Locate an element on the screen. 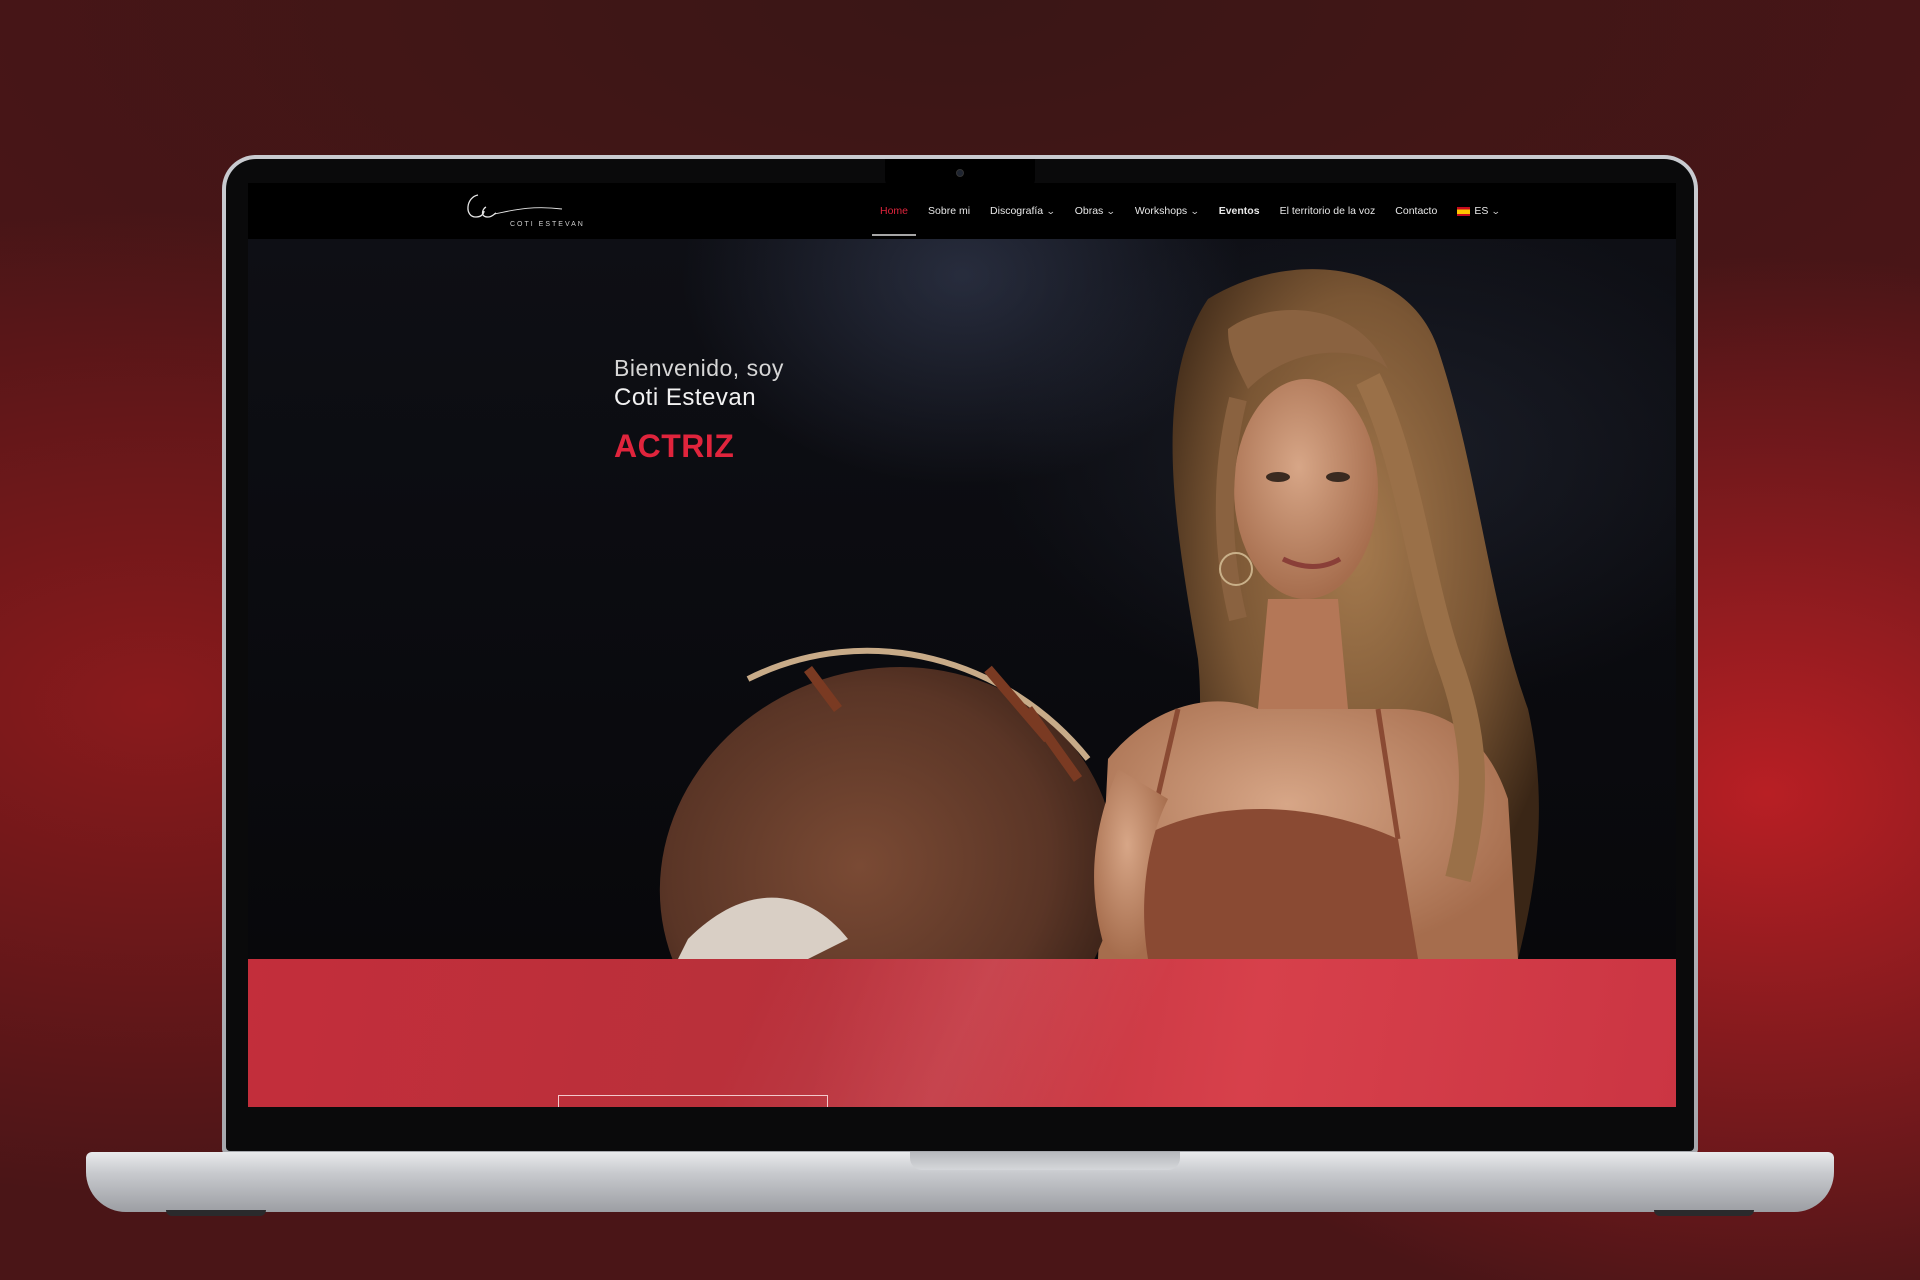 This screenshot has height=1280, width=1920. camera-notch is located at coordinates (960, 174).